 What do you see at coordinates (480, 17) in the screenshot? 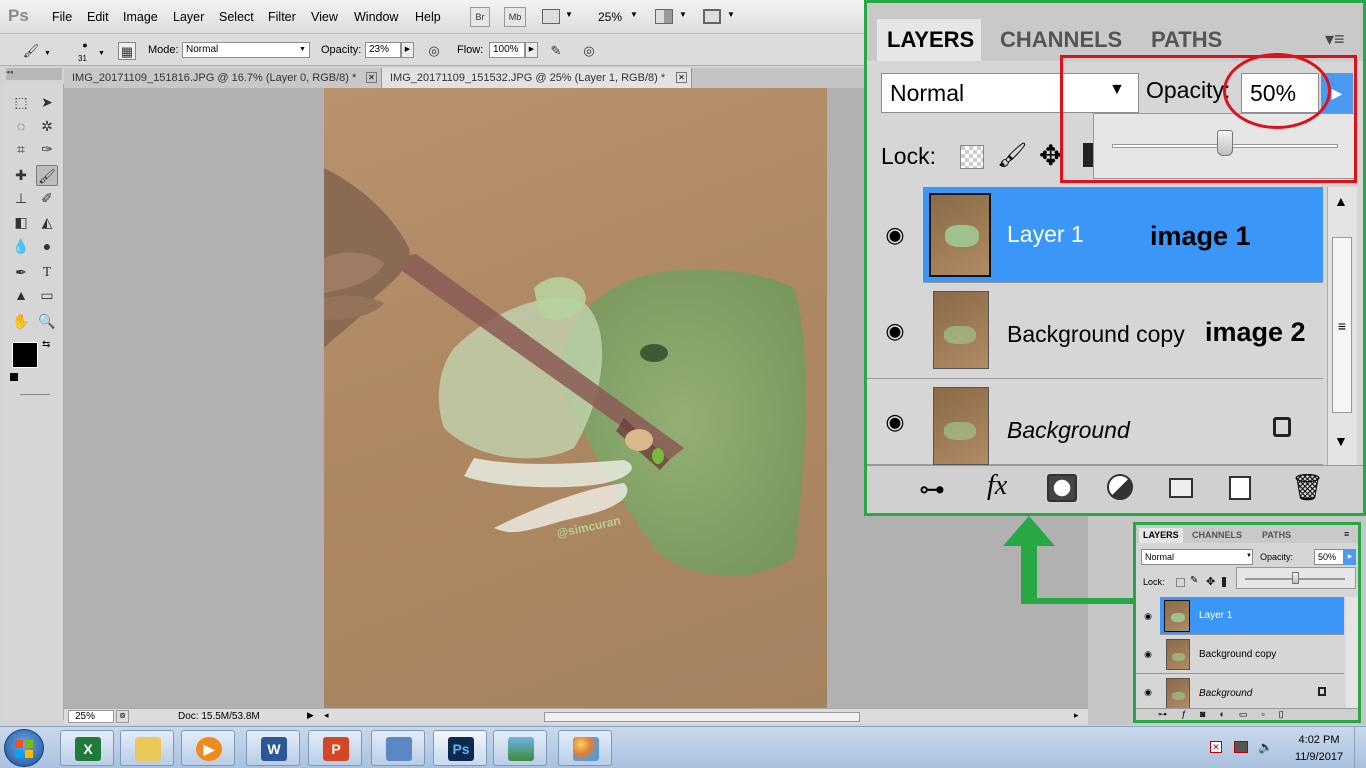
I see `bridge-button: Br` at bounding box center [480, 17].